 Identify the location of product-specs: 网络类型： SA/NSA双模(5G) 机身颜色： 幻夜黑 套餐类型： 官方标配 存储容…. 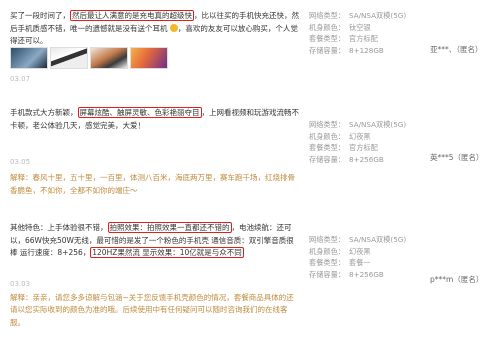
(364, 142).